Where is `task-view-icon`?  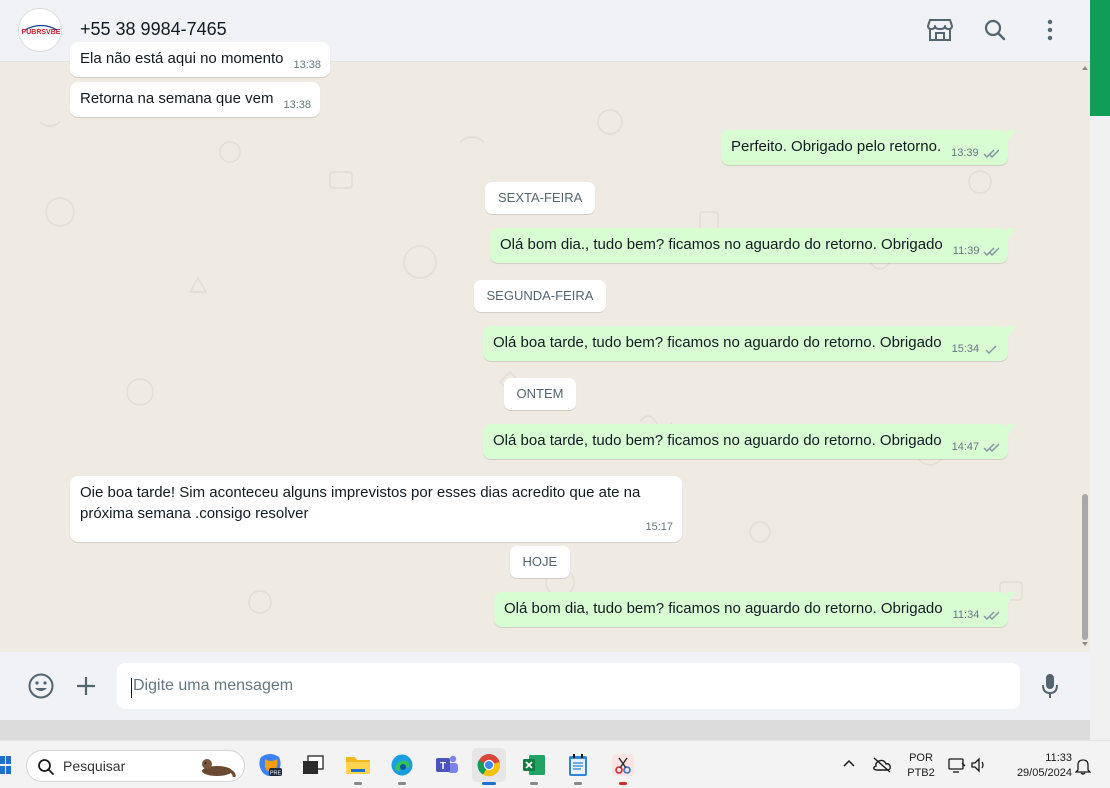
task-view-icon is located at coordinates (313, 765).